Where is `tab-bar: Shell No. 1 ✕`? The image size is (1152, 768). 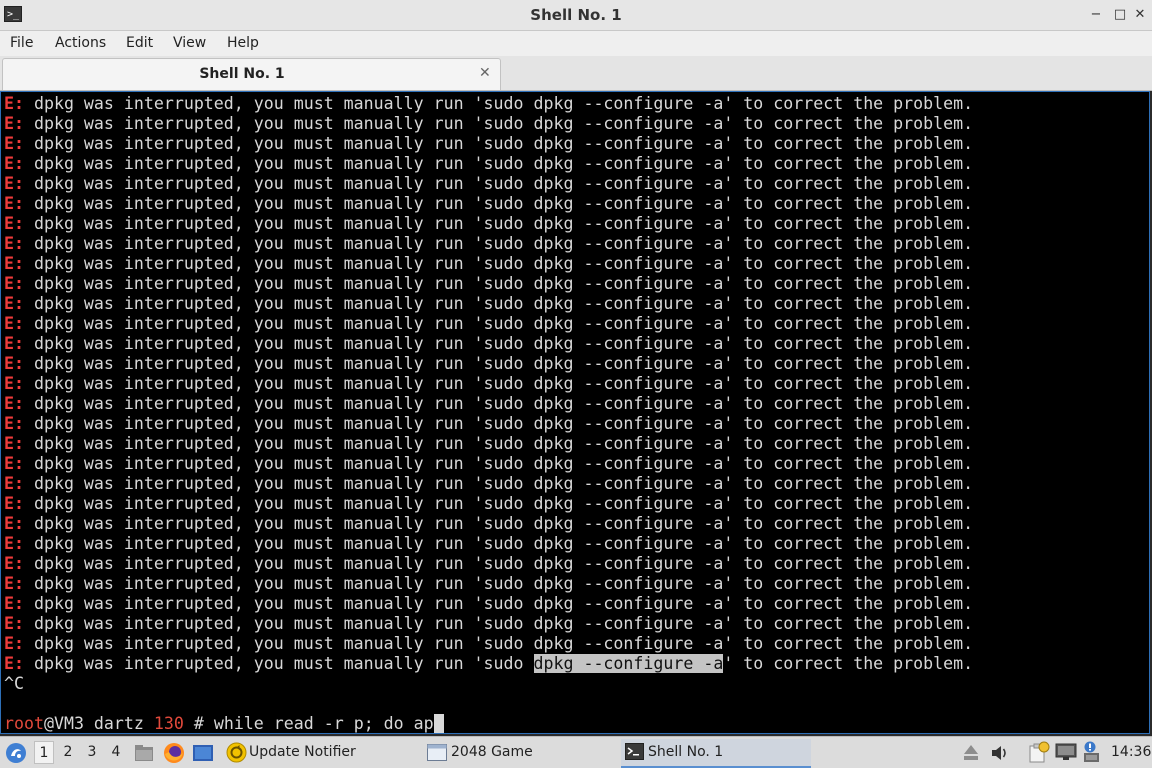
tab-bar: Shell No. 1 ✕ is located at coordinates (576, 73).